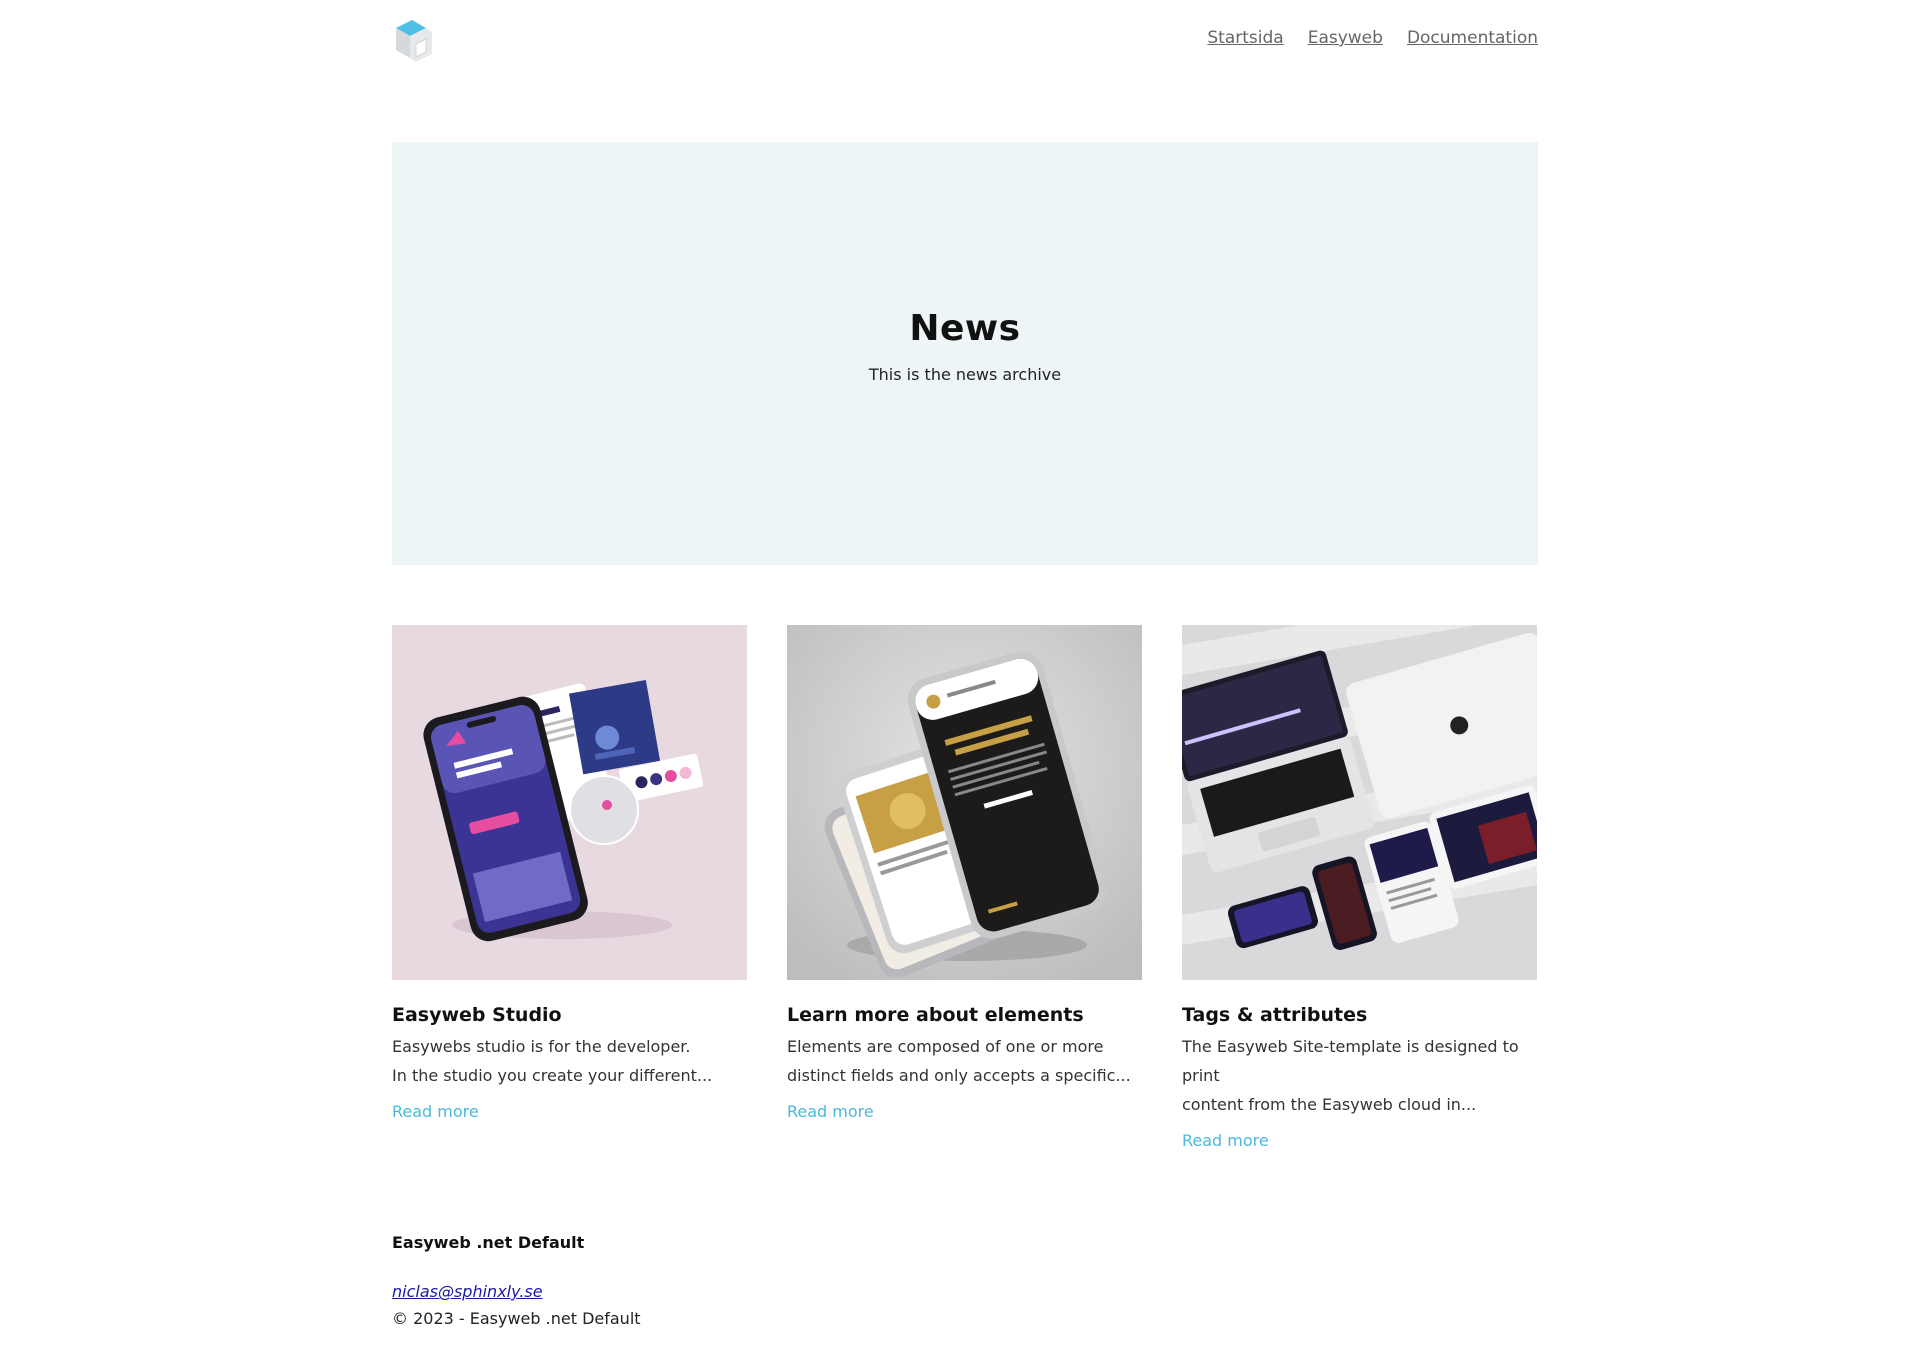 This screenshot has width=1920, height=1353. I want to click on stacked-phones-image, so click(964, 802).